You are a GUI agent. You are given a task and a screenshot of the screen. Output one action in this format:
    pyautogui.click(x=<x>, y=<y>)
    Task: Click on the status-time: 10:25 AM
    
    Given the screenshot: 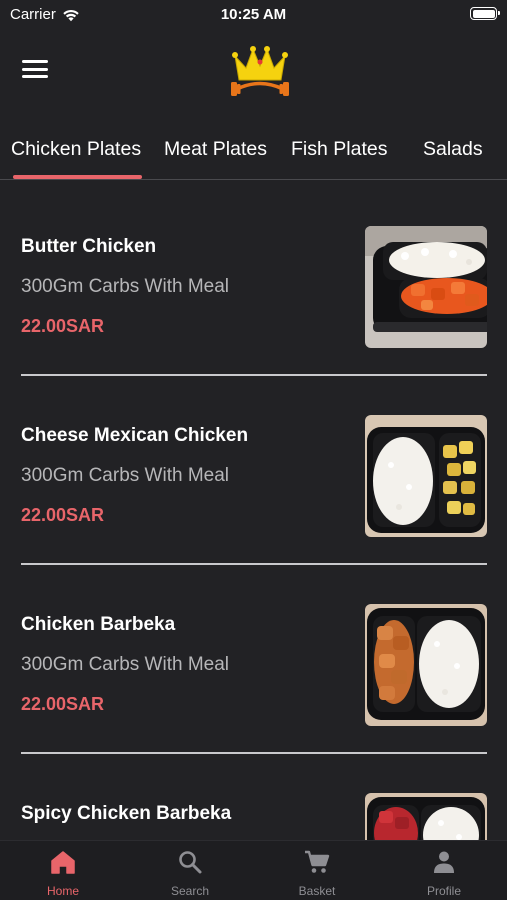 What is the action you would take?
    pyautogui.click(x=253, y=14)
    